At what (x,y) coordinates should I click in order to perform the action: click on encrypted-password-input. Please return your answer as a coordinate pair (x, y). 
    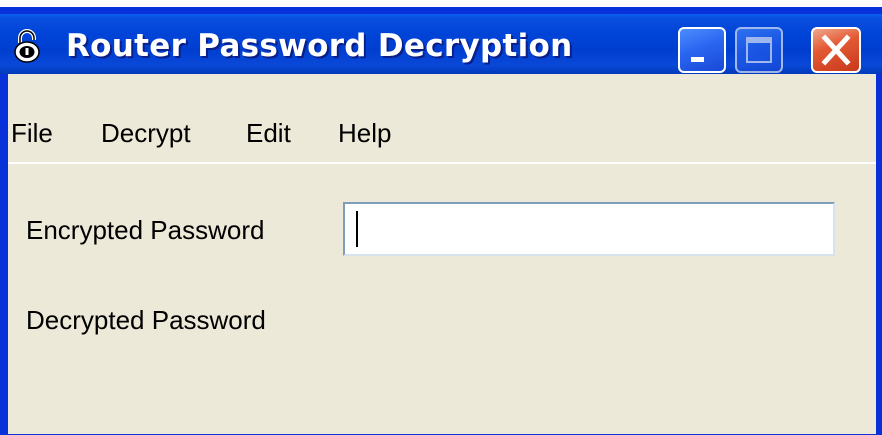
    Looking at the image, I should click on (589, 229).